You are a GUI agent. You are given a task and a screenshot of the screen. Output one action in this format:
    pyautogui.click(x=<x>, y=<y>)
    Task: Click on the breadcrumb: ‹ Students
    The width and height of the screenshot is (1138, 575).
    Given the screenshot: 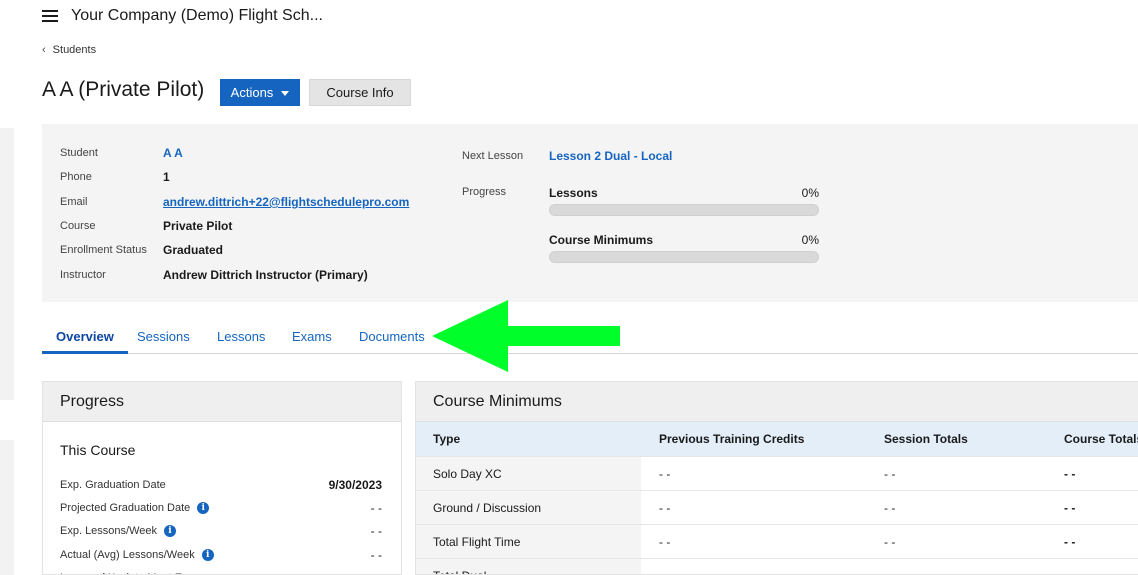 What is the action you would take?
    pyautogui.click(x=69, y=50)
    